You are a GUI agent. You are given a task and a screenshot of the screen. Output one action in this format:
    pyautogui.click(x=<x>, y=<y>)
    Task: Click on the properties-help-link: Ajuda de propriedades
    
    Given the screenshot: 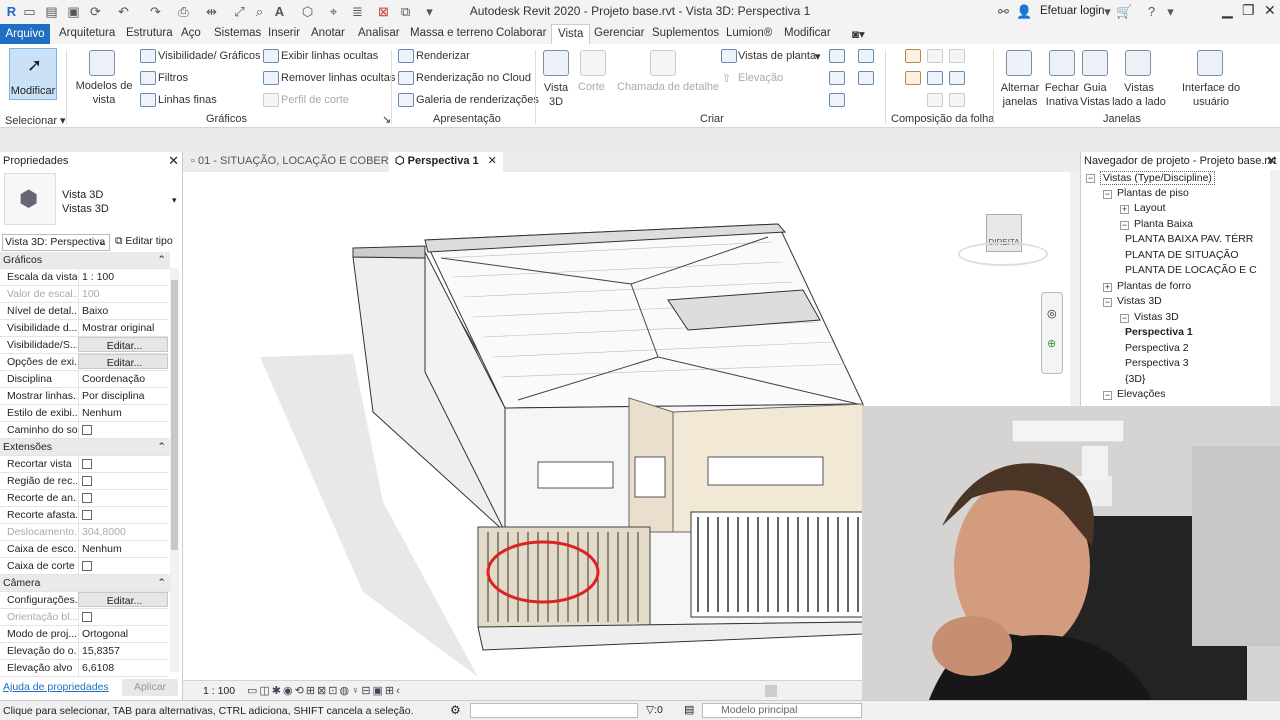 What is the action you would take?
    pyautogui.click(x=56, y=687)
    